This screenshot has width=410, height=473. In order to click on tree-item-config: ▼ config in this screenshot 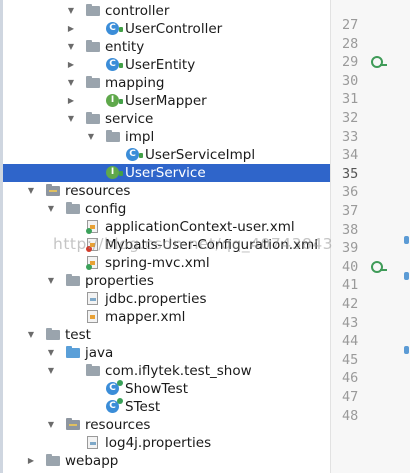, I will do `click(166, 209)`.